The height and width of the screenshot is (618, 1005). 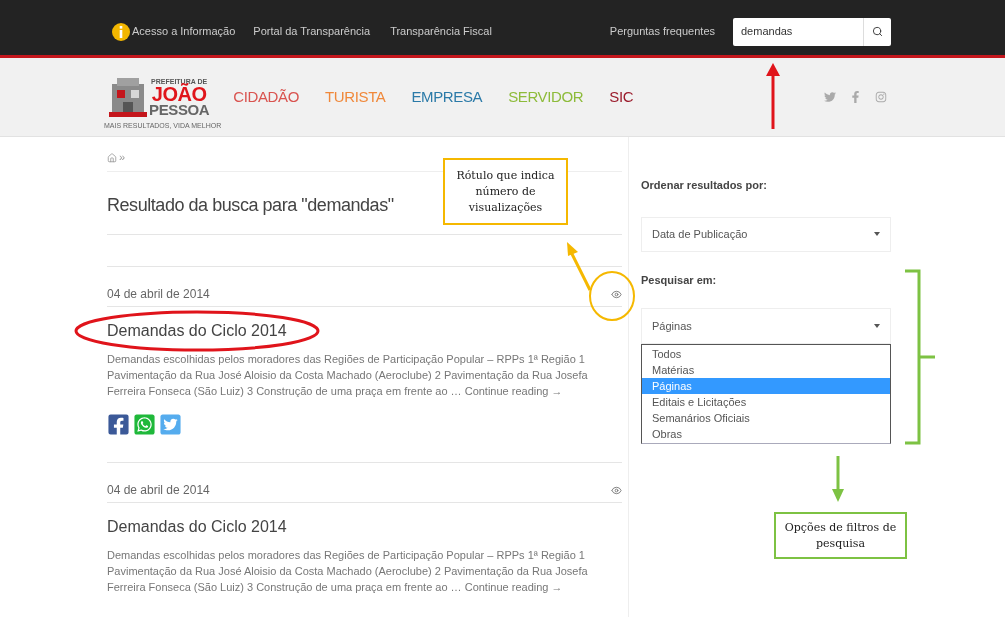 I want to click on info-icon, so click(x=121, y=31).